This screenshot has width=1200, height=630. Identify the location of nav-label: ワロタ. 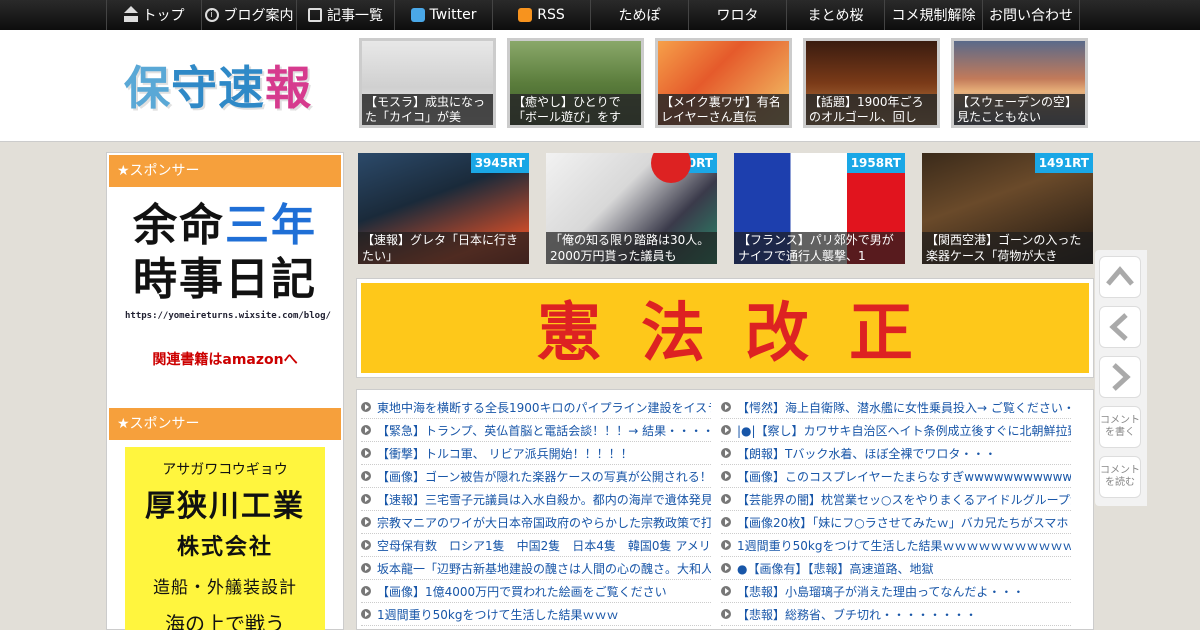
(737, 16).